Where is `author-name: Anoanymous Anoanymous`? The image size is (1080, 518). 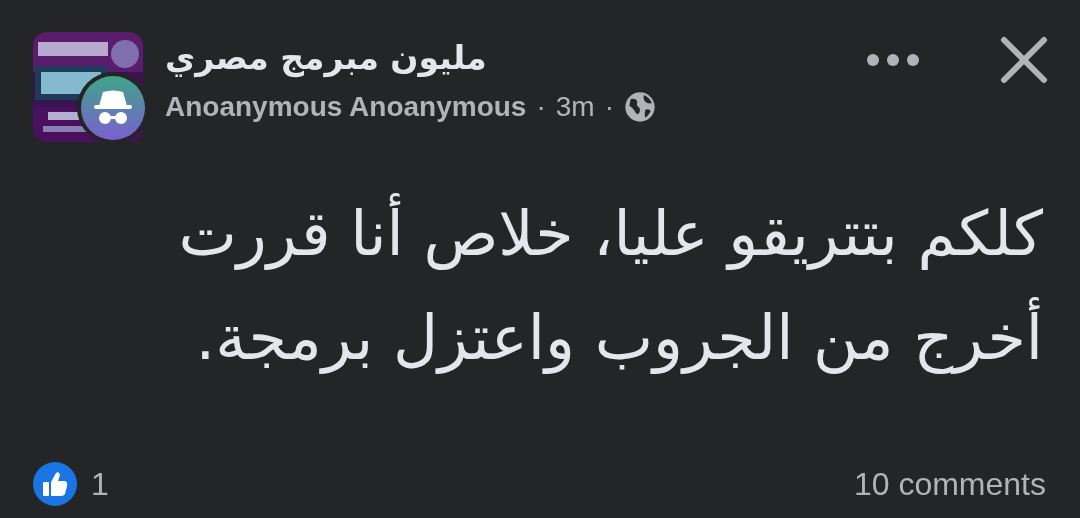 author-name: Anoanymous Anoanymous is located at coordinates (346, 107).